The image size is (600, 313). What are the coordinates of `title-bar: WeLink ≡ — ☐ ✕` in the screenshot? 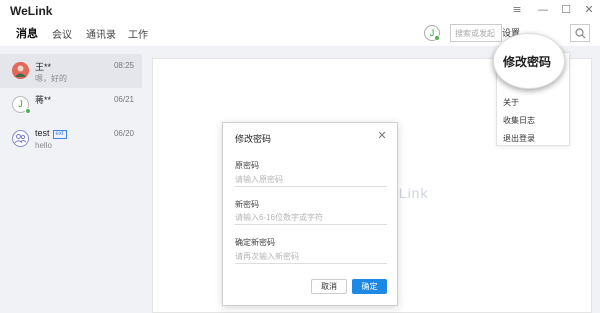 It's located at (300, 11).